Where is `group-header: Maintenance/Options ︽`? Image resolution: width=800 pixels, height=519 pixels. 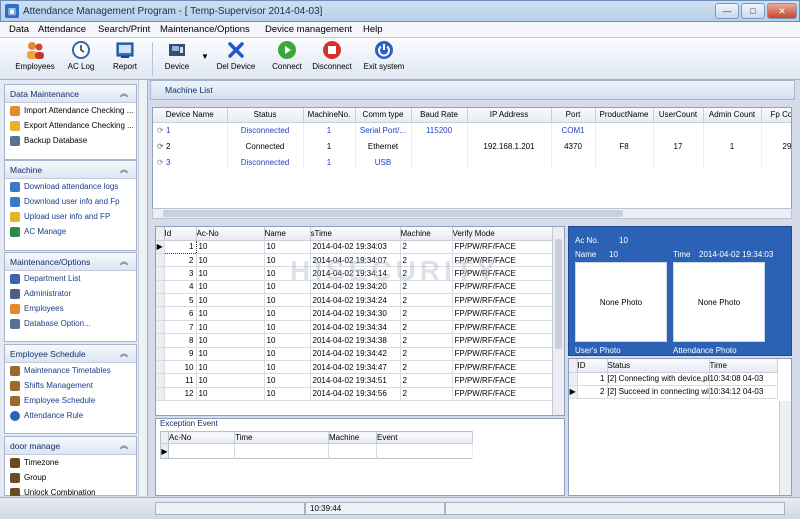 group-header: Maintenance/Options ︽ is located at coordinates (70, 262).